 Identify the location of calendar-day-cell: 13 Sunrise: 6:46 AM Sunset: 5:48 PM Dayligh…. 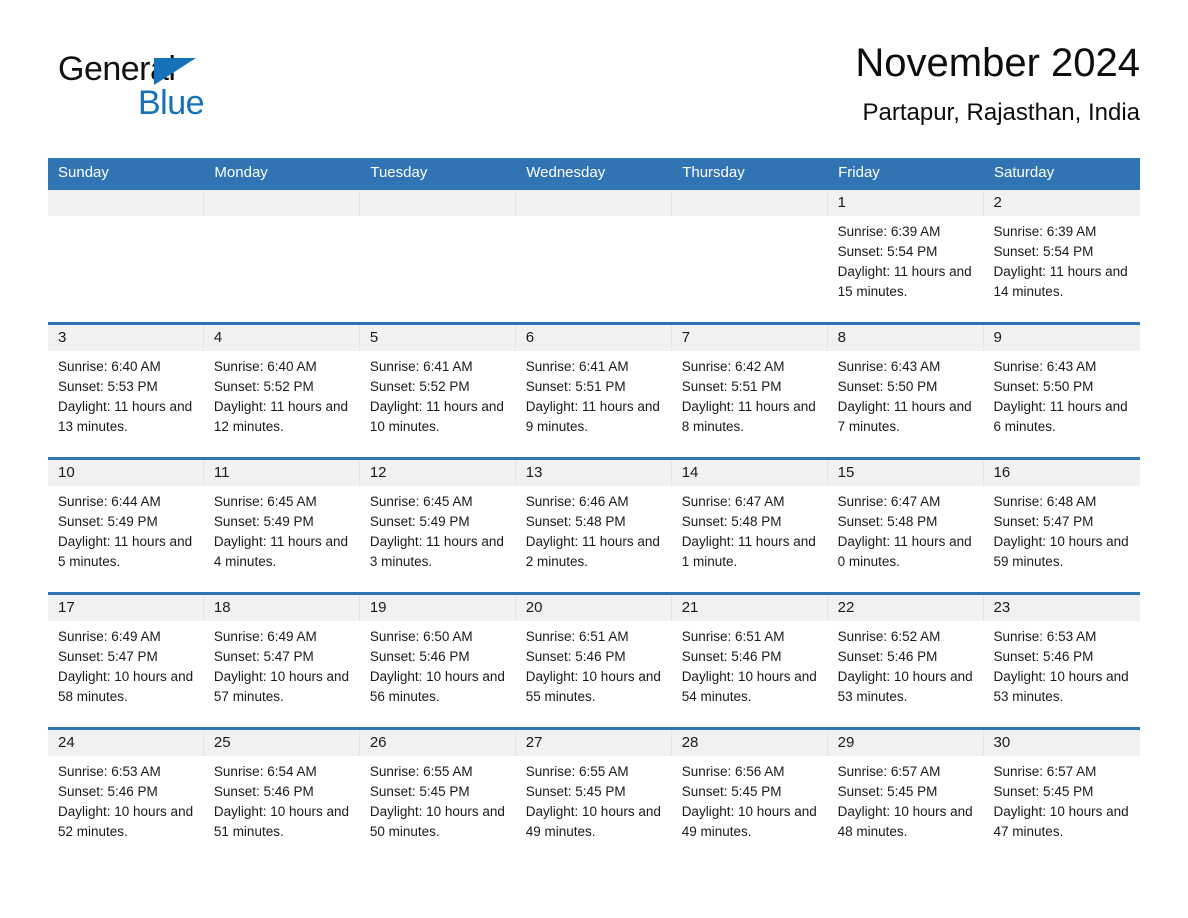
(593, 525).